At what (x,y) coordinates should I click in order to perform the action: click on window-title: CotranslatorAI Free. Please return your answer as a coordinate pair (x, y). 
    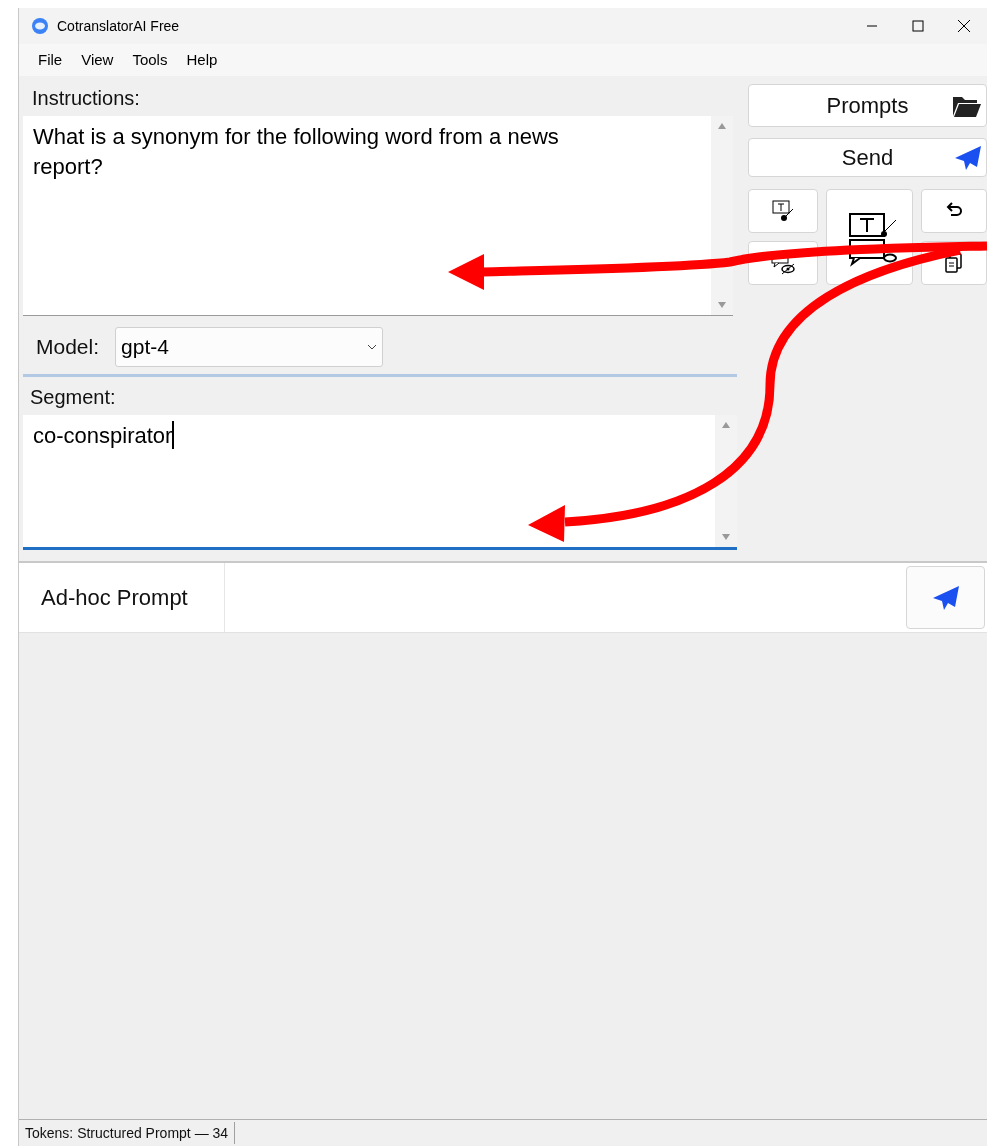
    Looking at the image, I should click on (118, 26).